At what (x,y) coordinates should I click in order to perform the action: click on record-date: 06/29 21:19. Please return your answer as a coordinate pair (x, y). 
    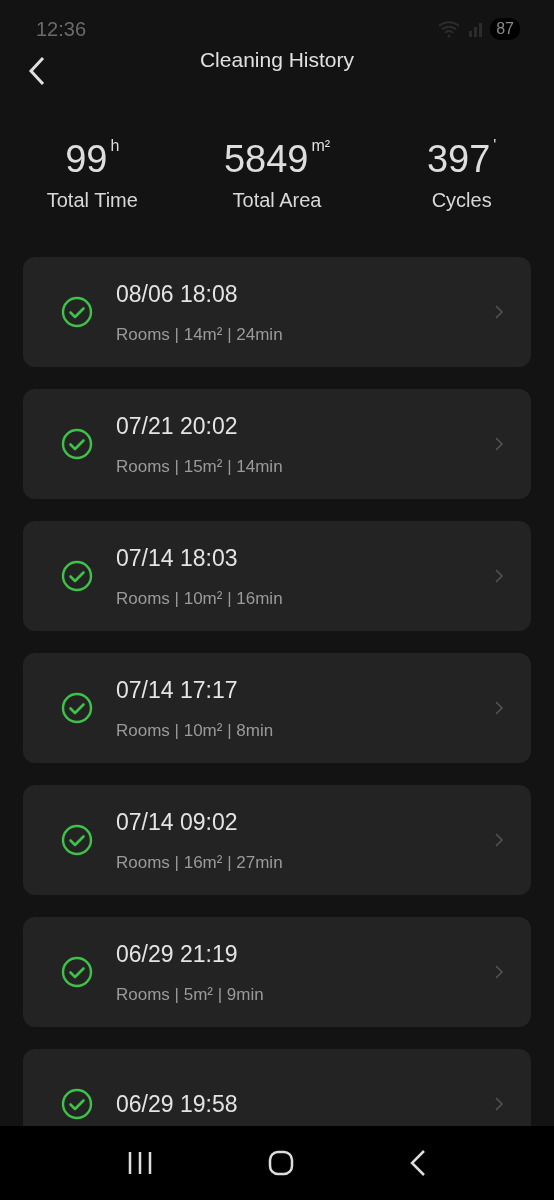
    Looking at the image, I should click on (177, 955).